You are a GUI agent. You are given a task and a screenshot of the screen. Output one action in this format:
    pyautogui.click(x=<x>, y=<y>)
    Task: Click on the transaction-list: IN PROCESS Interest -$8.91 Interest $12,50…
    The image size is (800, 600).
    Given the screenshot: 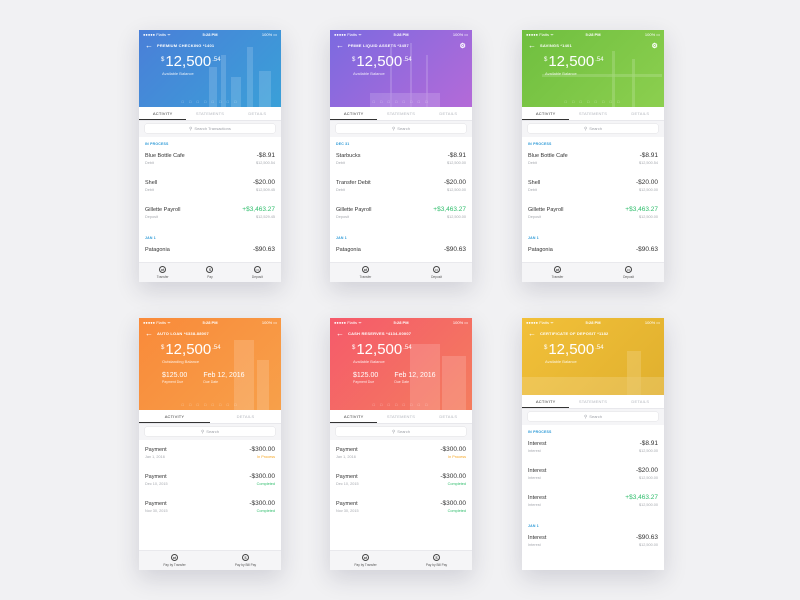 What is the action you would take?
    pyautogui.click(x=593, y=492)
    